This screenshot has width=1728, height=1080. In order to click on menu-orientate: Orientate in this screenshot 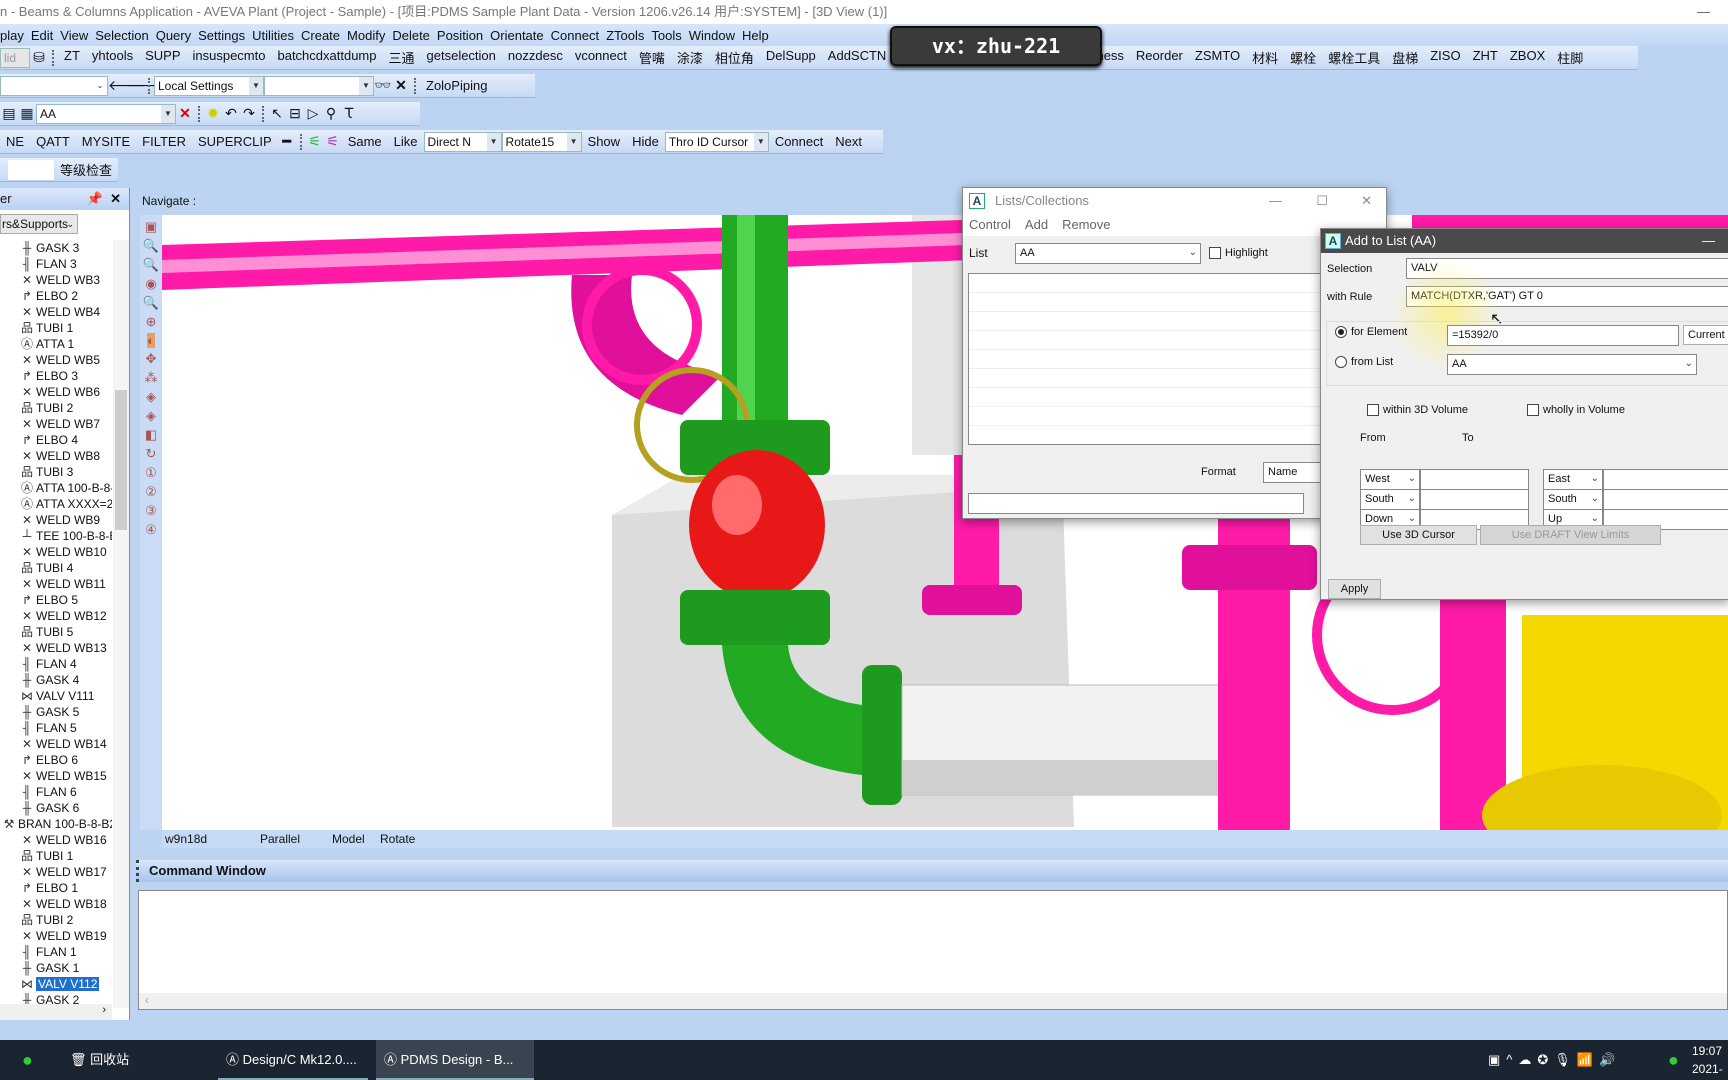, I will do `click(519, 35)`.